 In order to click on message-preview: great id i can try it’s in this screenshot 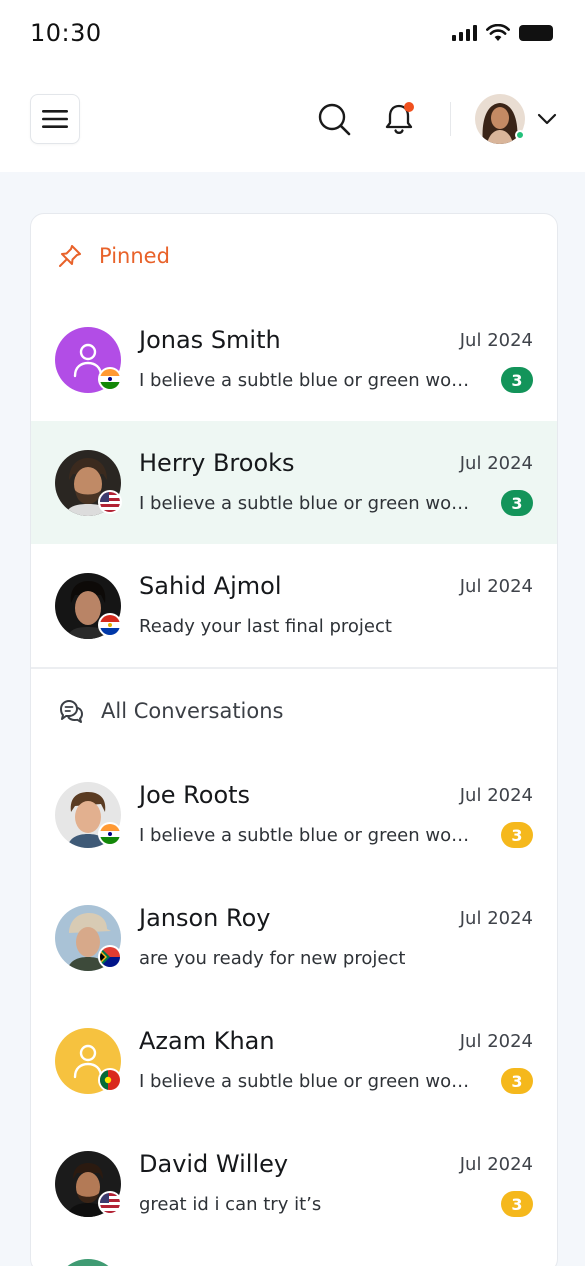, I will do `click(230, 1204)`.